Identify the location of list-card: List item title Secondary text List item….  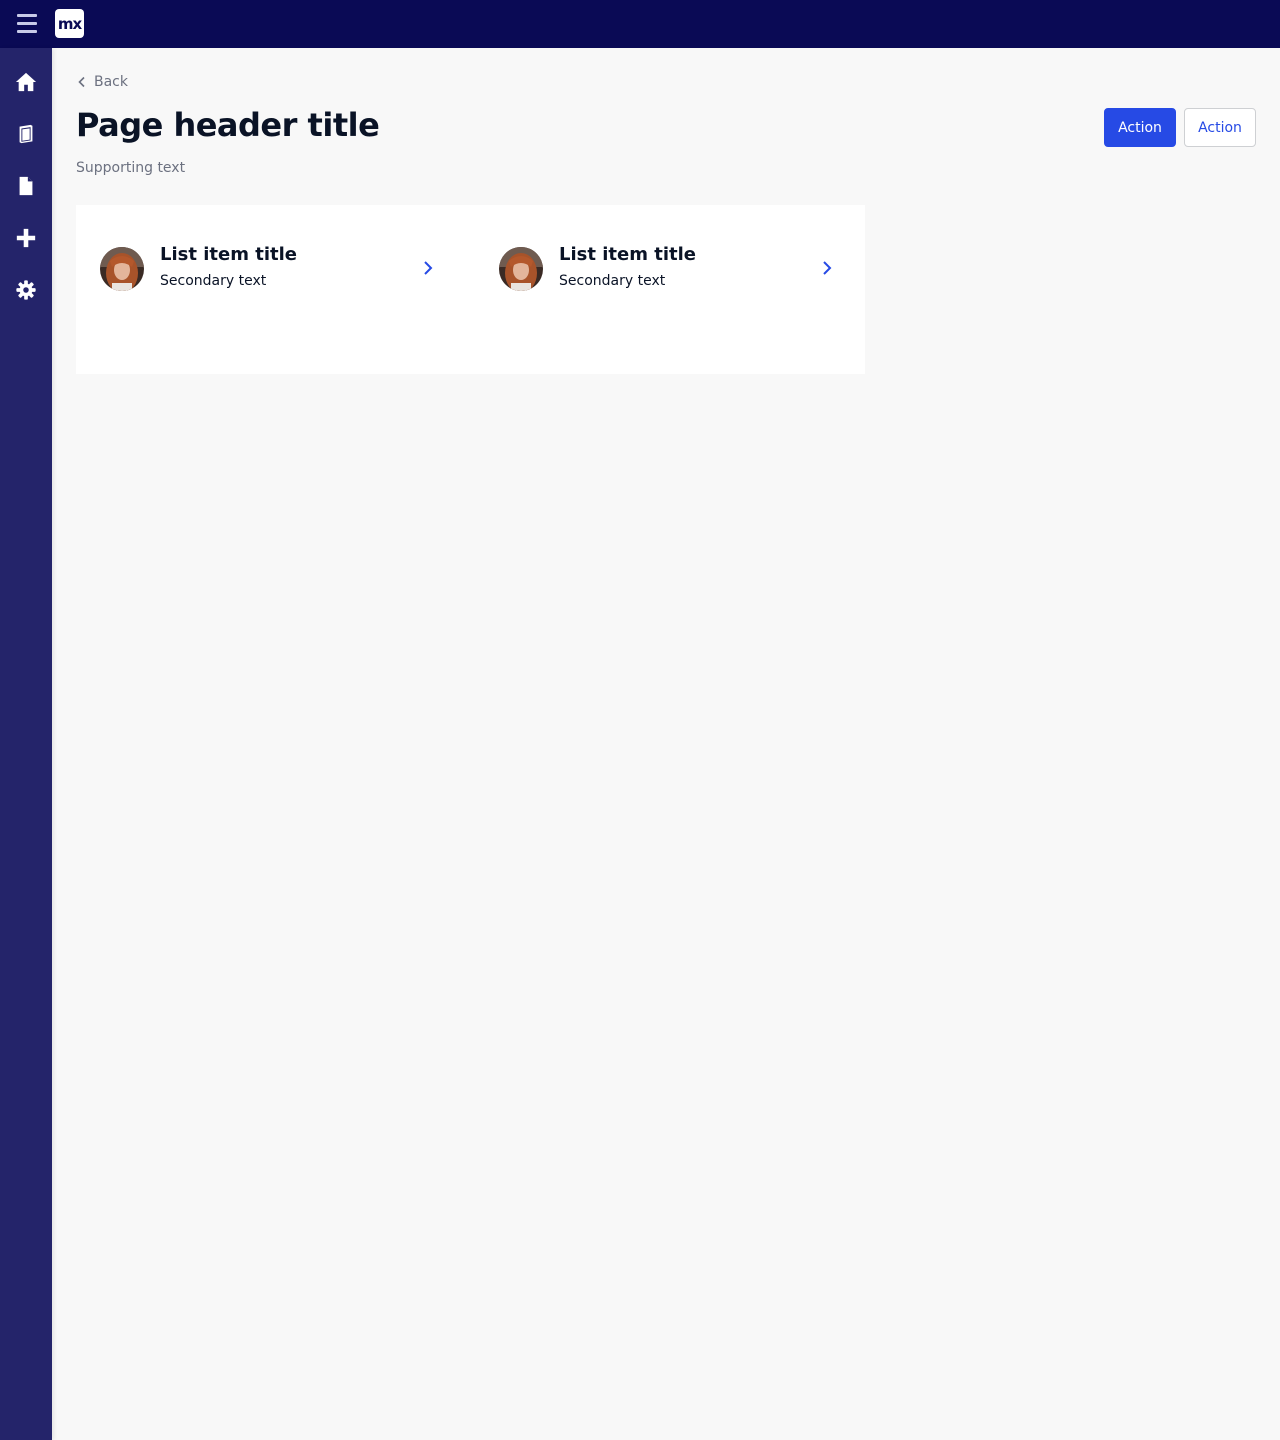
(470, 289).